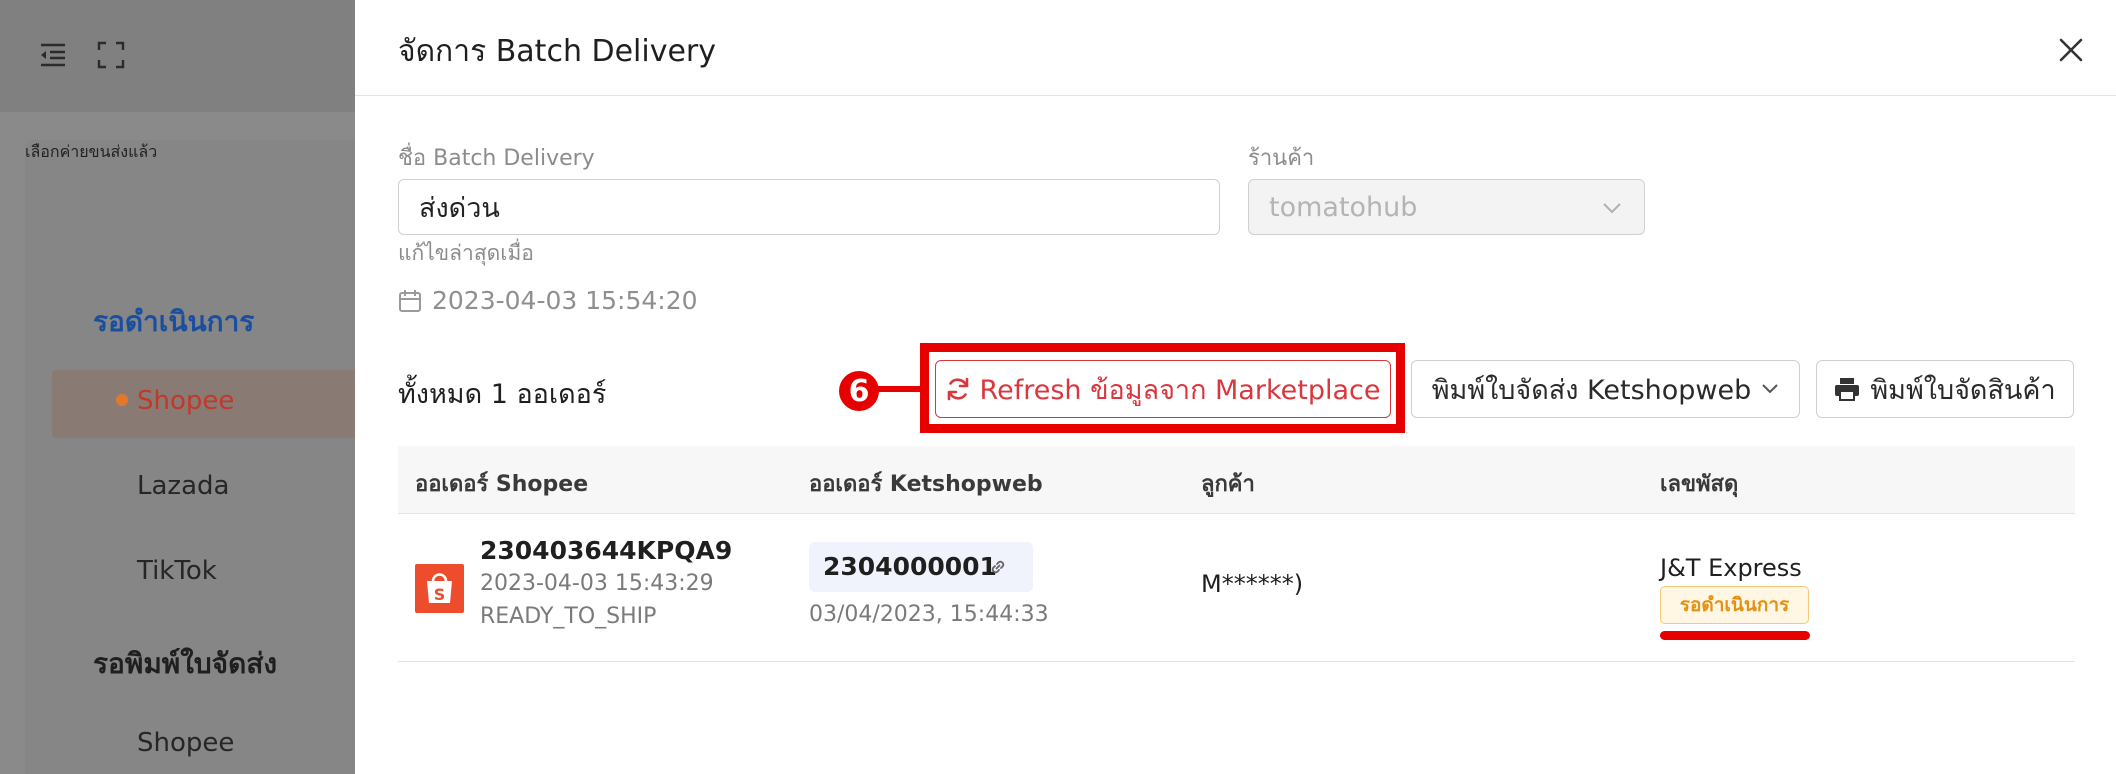  Describe the element at coordinates (1735, 635) in the screenshot. I see `annotation-underline` at that location.